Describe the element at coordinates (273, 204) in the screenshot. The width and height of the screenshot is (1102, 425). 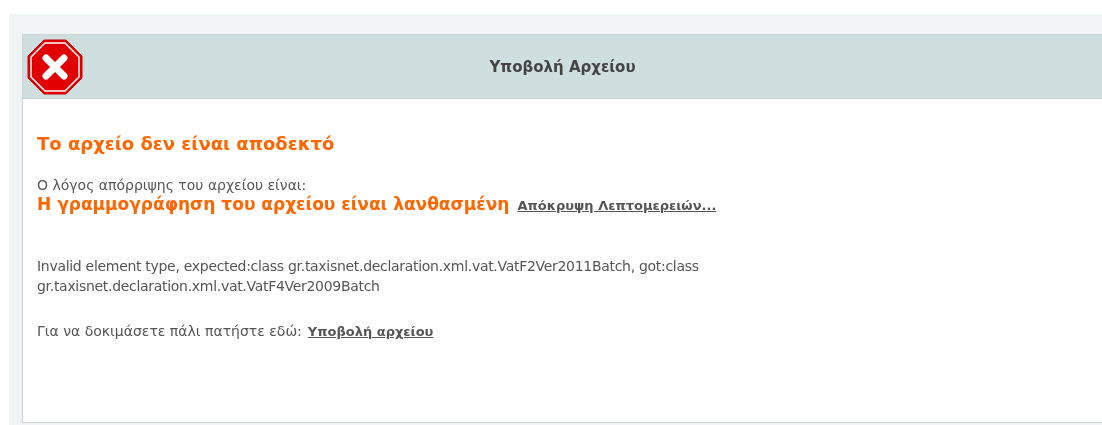
I see `reason-text: Η γραμμογράφηση του αρχείου είναι λανθασμένη` at that location.